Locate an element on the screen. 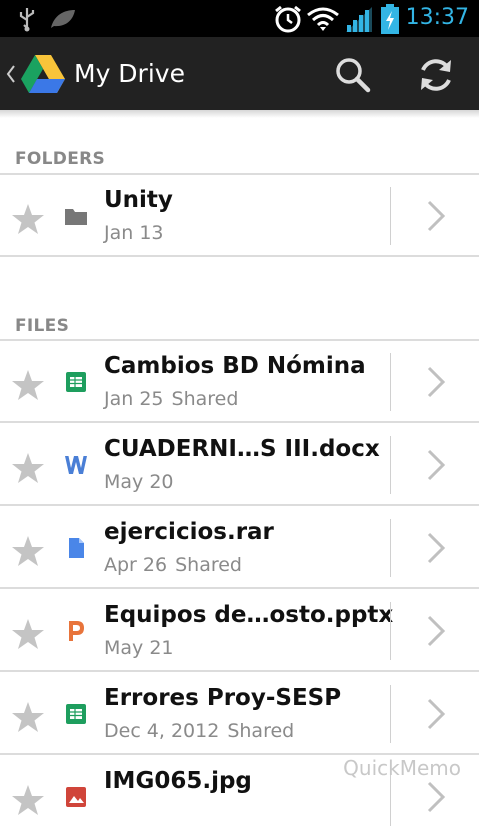  file-row: Errores Proy-SESP Dec 4, 2012 Shared is located at coordinates (239, 714).